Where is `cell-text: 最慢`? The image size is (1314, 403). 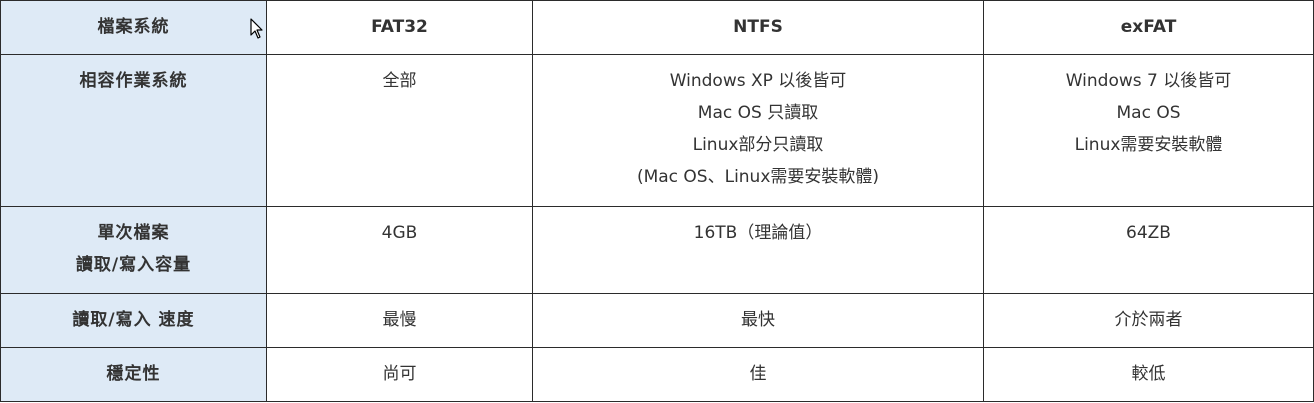 cell-text: 最慢 is located at coordinates (399, 320).